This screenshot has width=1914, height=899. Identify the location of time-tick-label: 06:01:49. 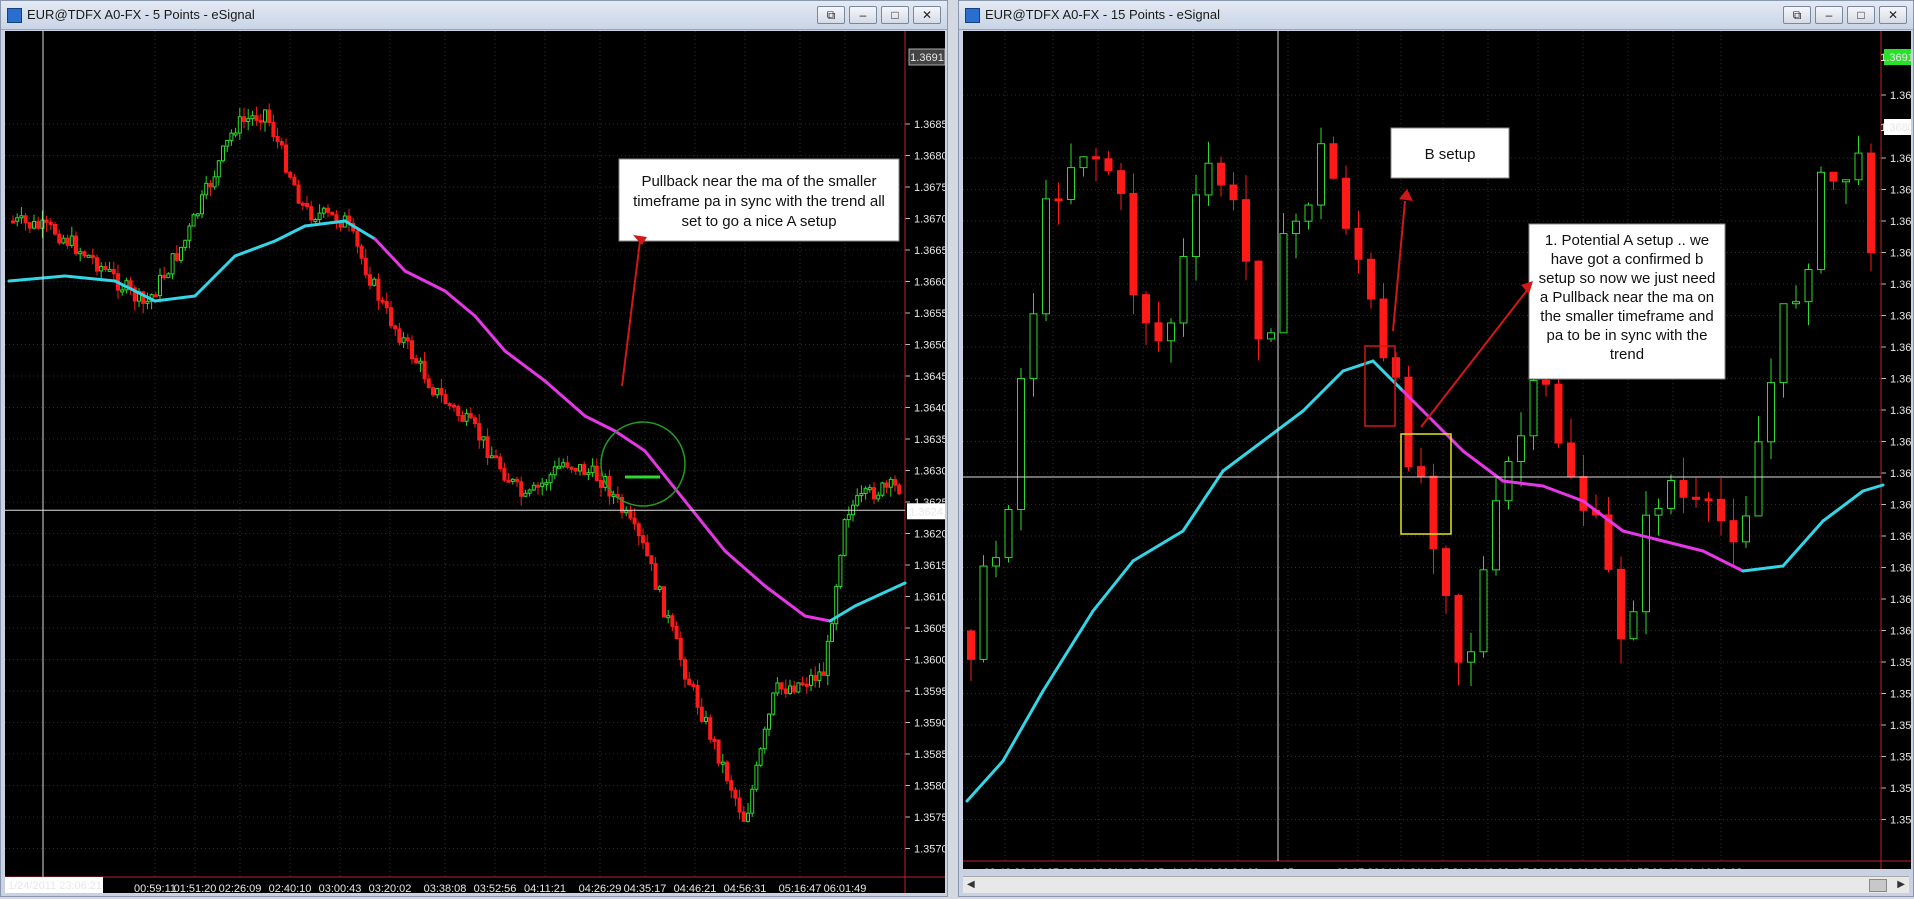
(845, 888).